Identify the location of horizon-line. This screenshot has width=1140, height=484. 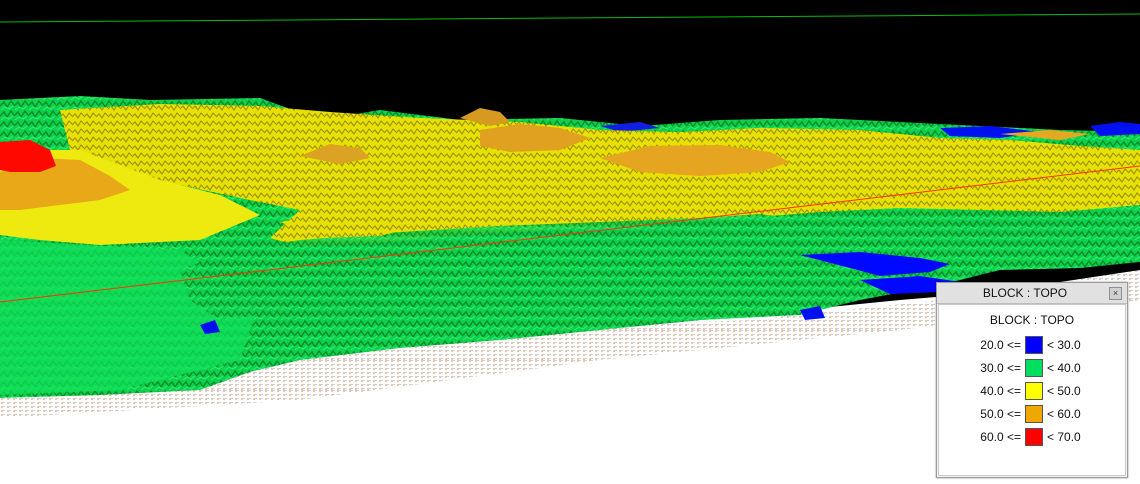
(570, 18).